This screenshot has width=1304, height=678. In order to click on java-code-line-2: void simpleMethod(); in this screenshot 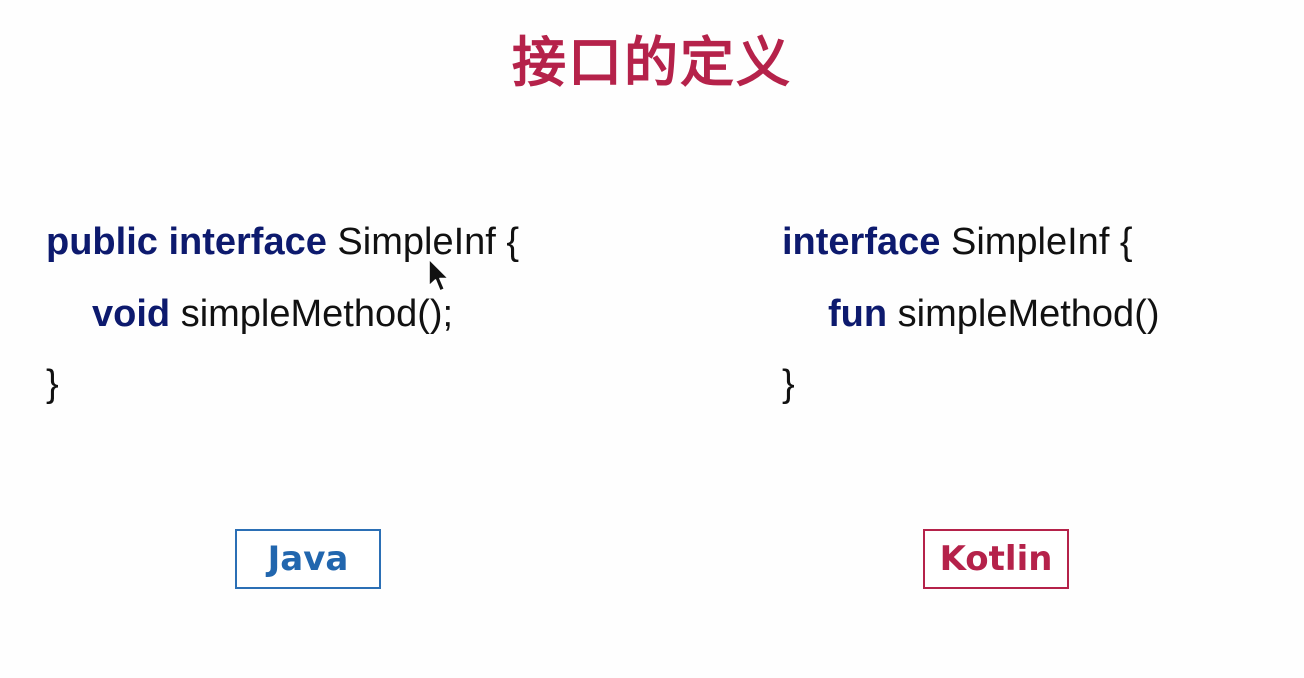, I will do `click(272, 314)`.